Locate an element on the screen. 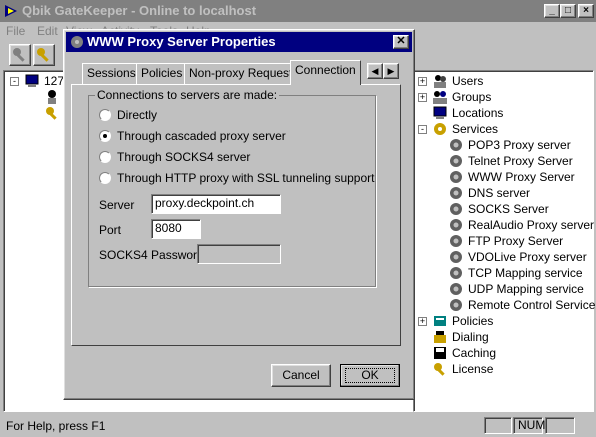 The height and width of the screenshot is (437, 596). tab-scroll-right-button: ▶ is located at coordinates (391, 71).